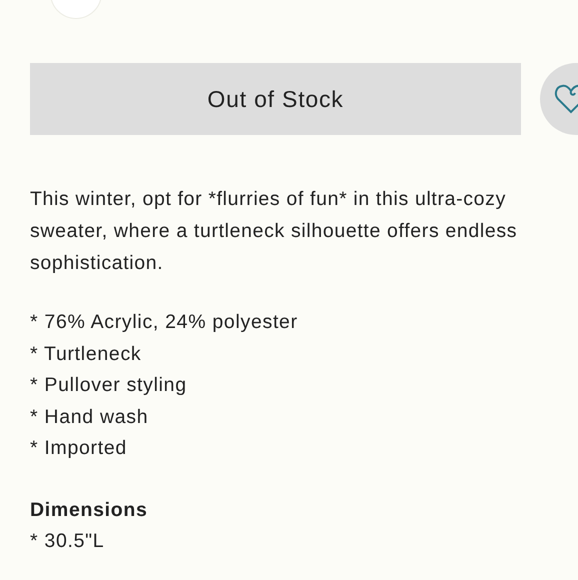  Describe the element at coordinates (164, 322) in the screenshot. I see `feature-item: * 76% Acrylic, 24% polyester` at that location.